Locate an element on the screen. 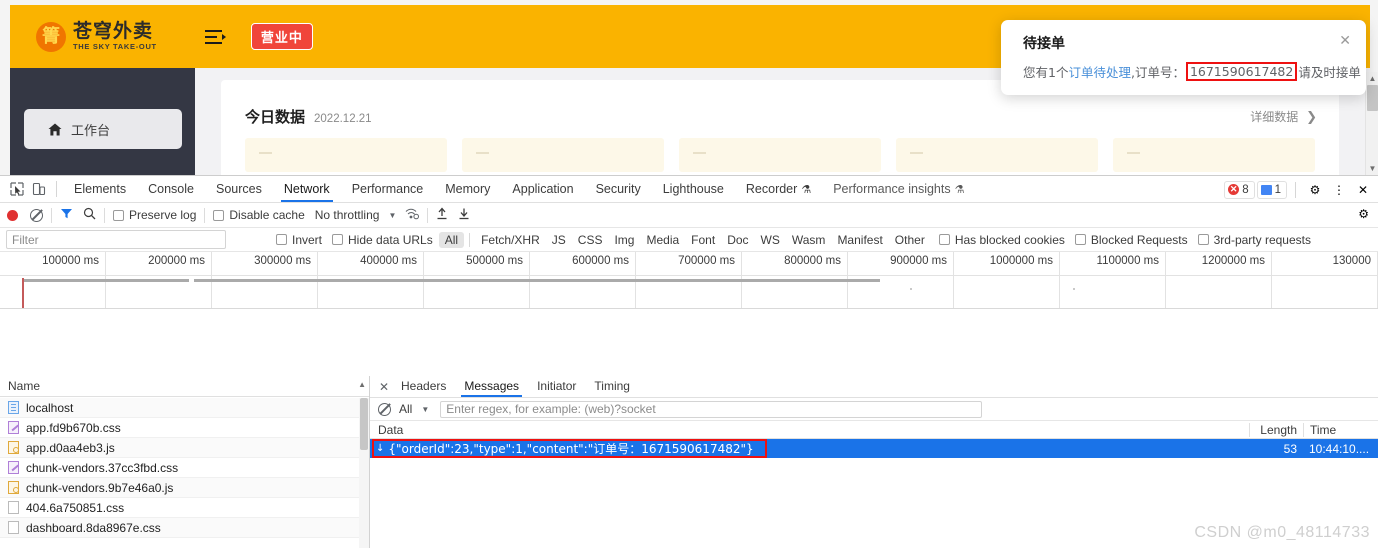 Image resolution: width=1378 pixels, height=548 pixels. tab-recorder: Recorder ⚗ is located at coordinates (778, 189).